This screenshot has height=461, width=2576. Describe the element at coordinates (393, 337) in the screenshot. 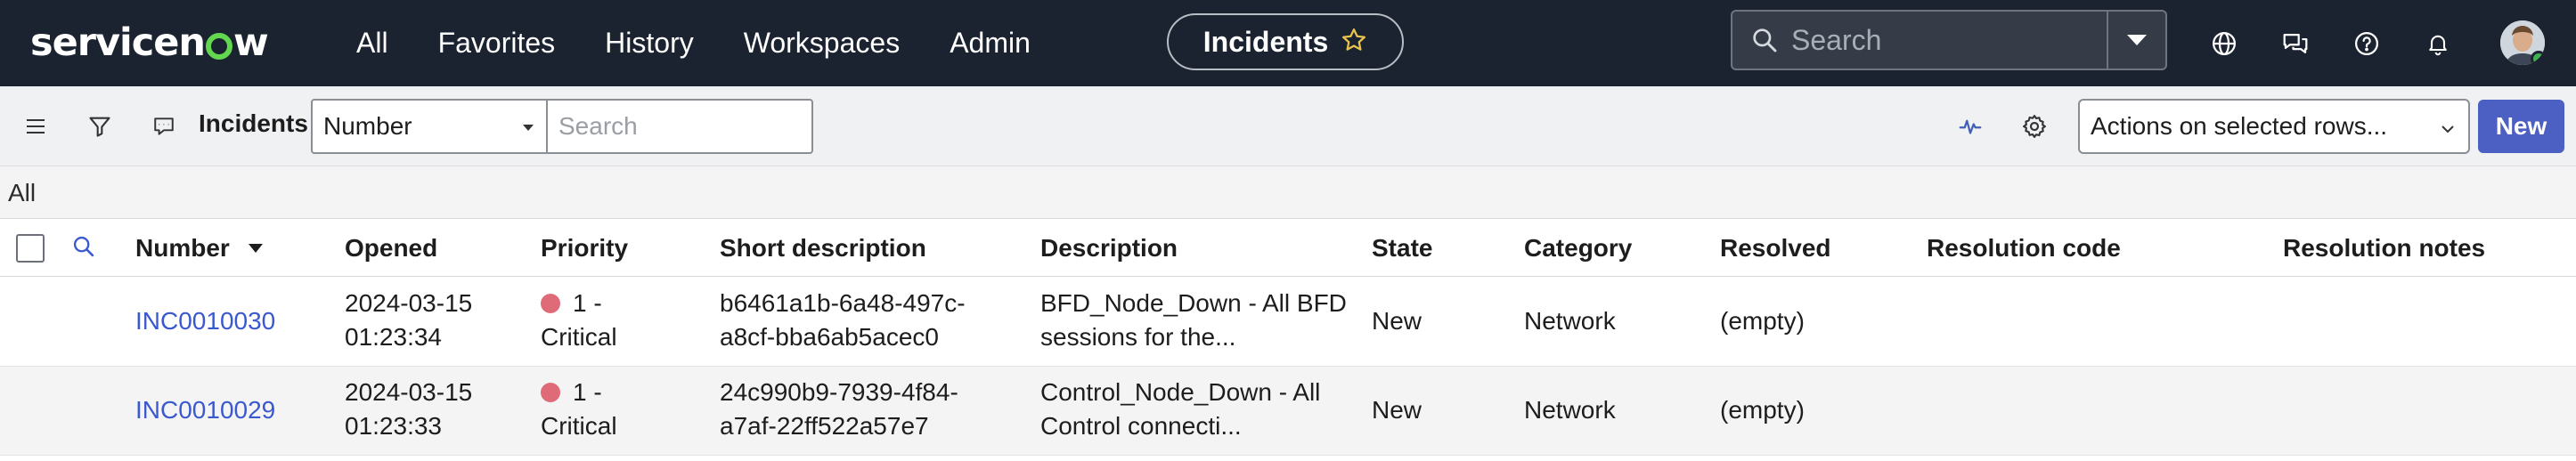

I see `opened-time: 01:23:34` at that location.